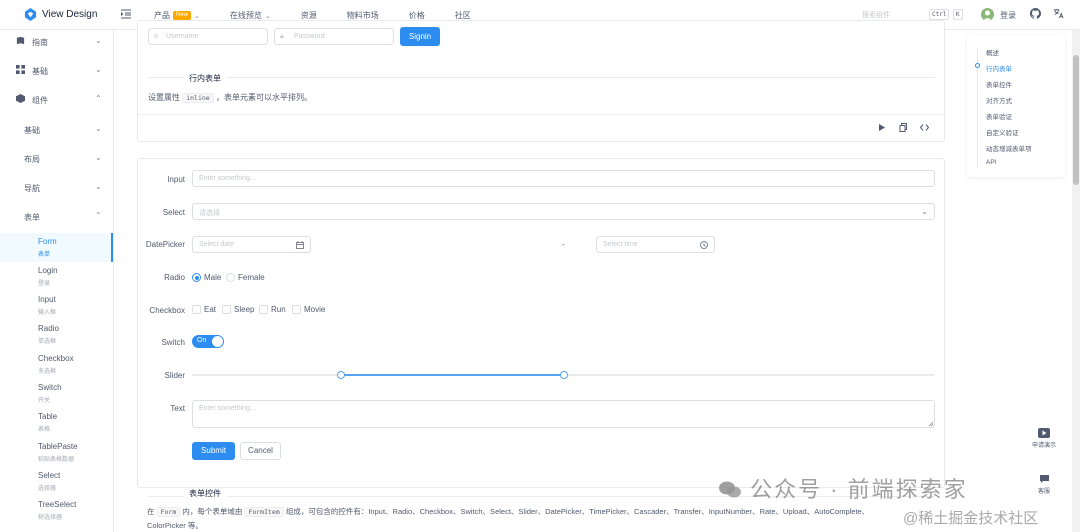  What do you see at coordinates (1035, 13) in the screenshot?
I see `github-icon` at bounding box center [1035, 13].